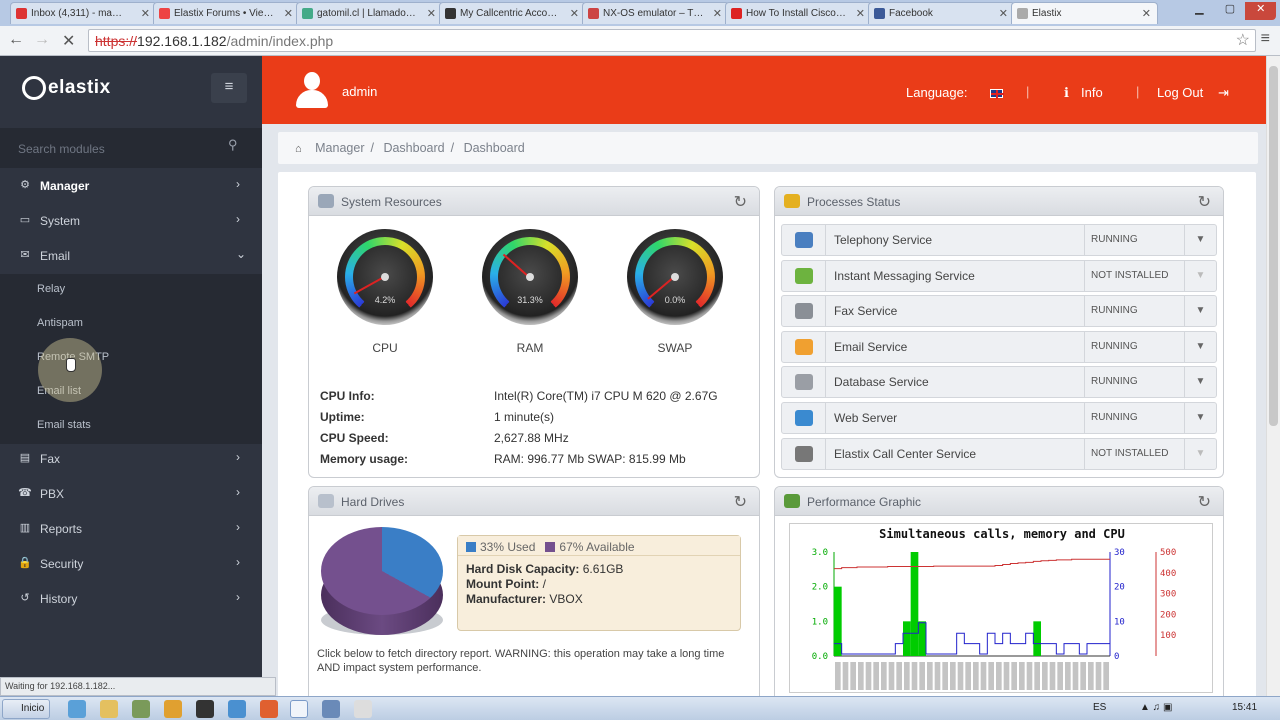  Describe the element at coordinates (312, 90) in the screenshot. I see `avatar` at that location.